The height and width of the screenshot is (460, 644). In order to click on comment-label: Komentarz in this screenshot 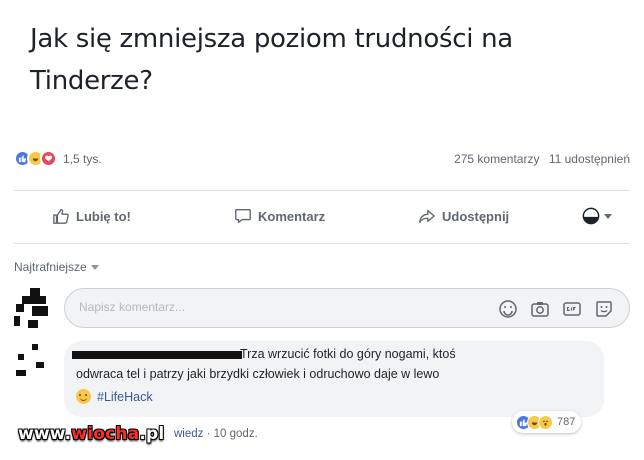, I will do `click(292, 216)`.